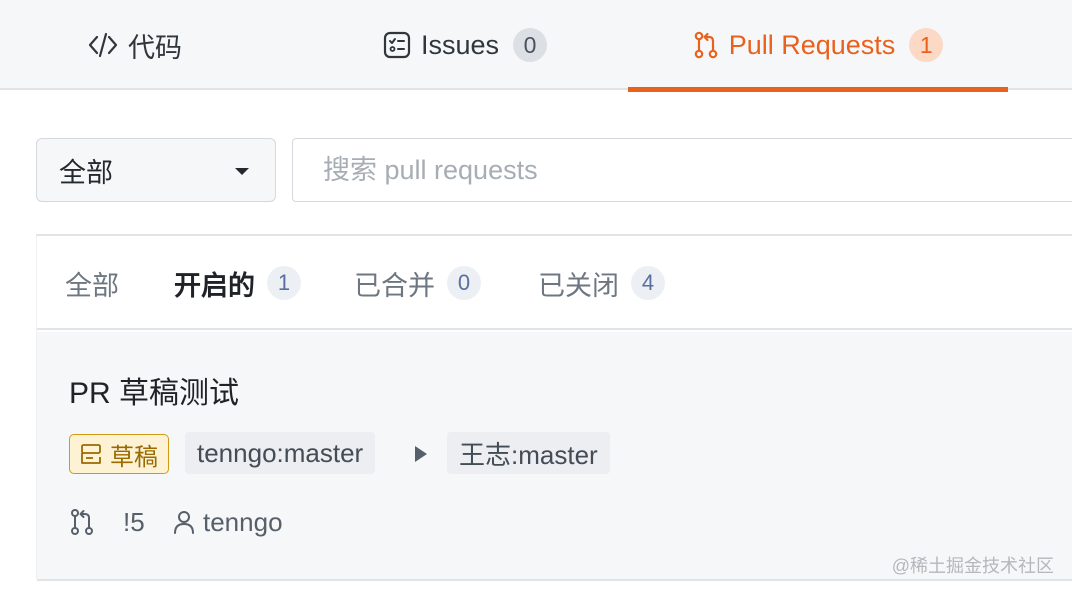  I want to click on state-tab-open-count: 1, so click(284, 283).